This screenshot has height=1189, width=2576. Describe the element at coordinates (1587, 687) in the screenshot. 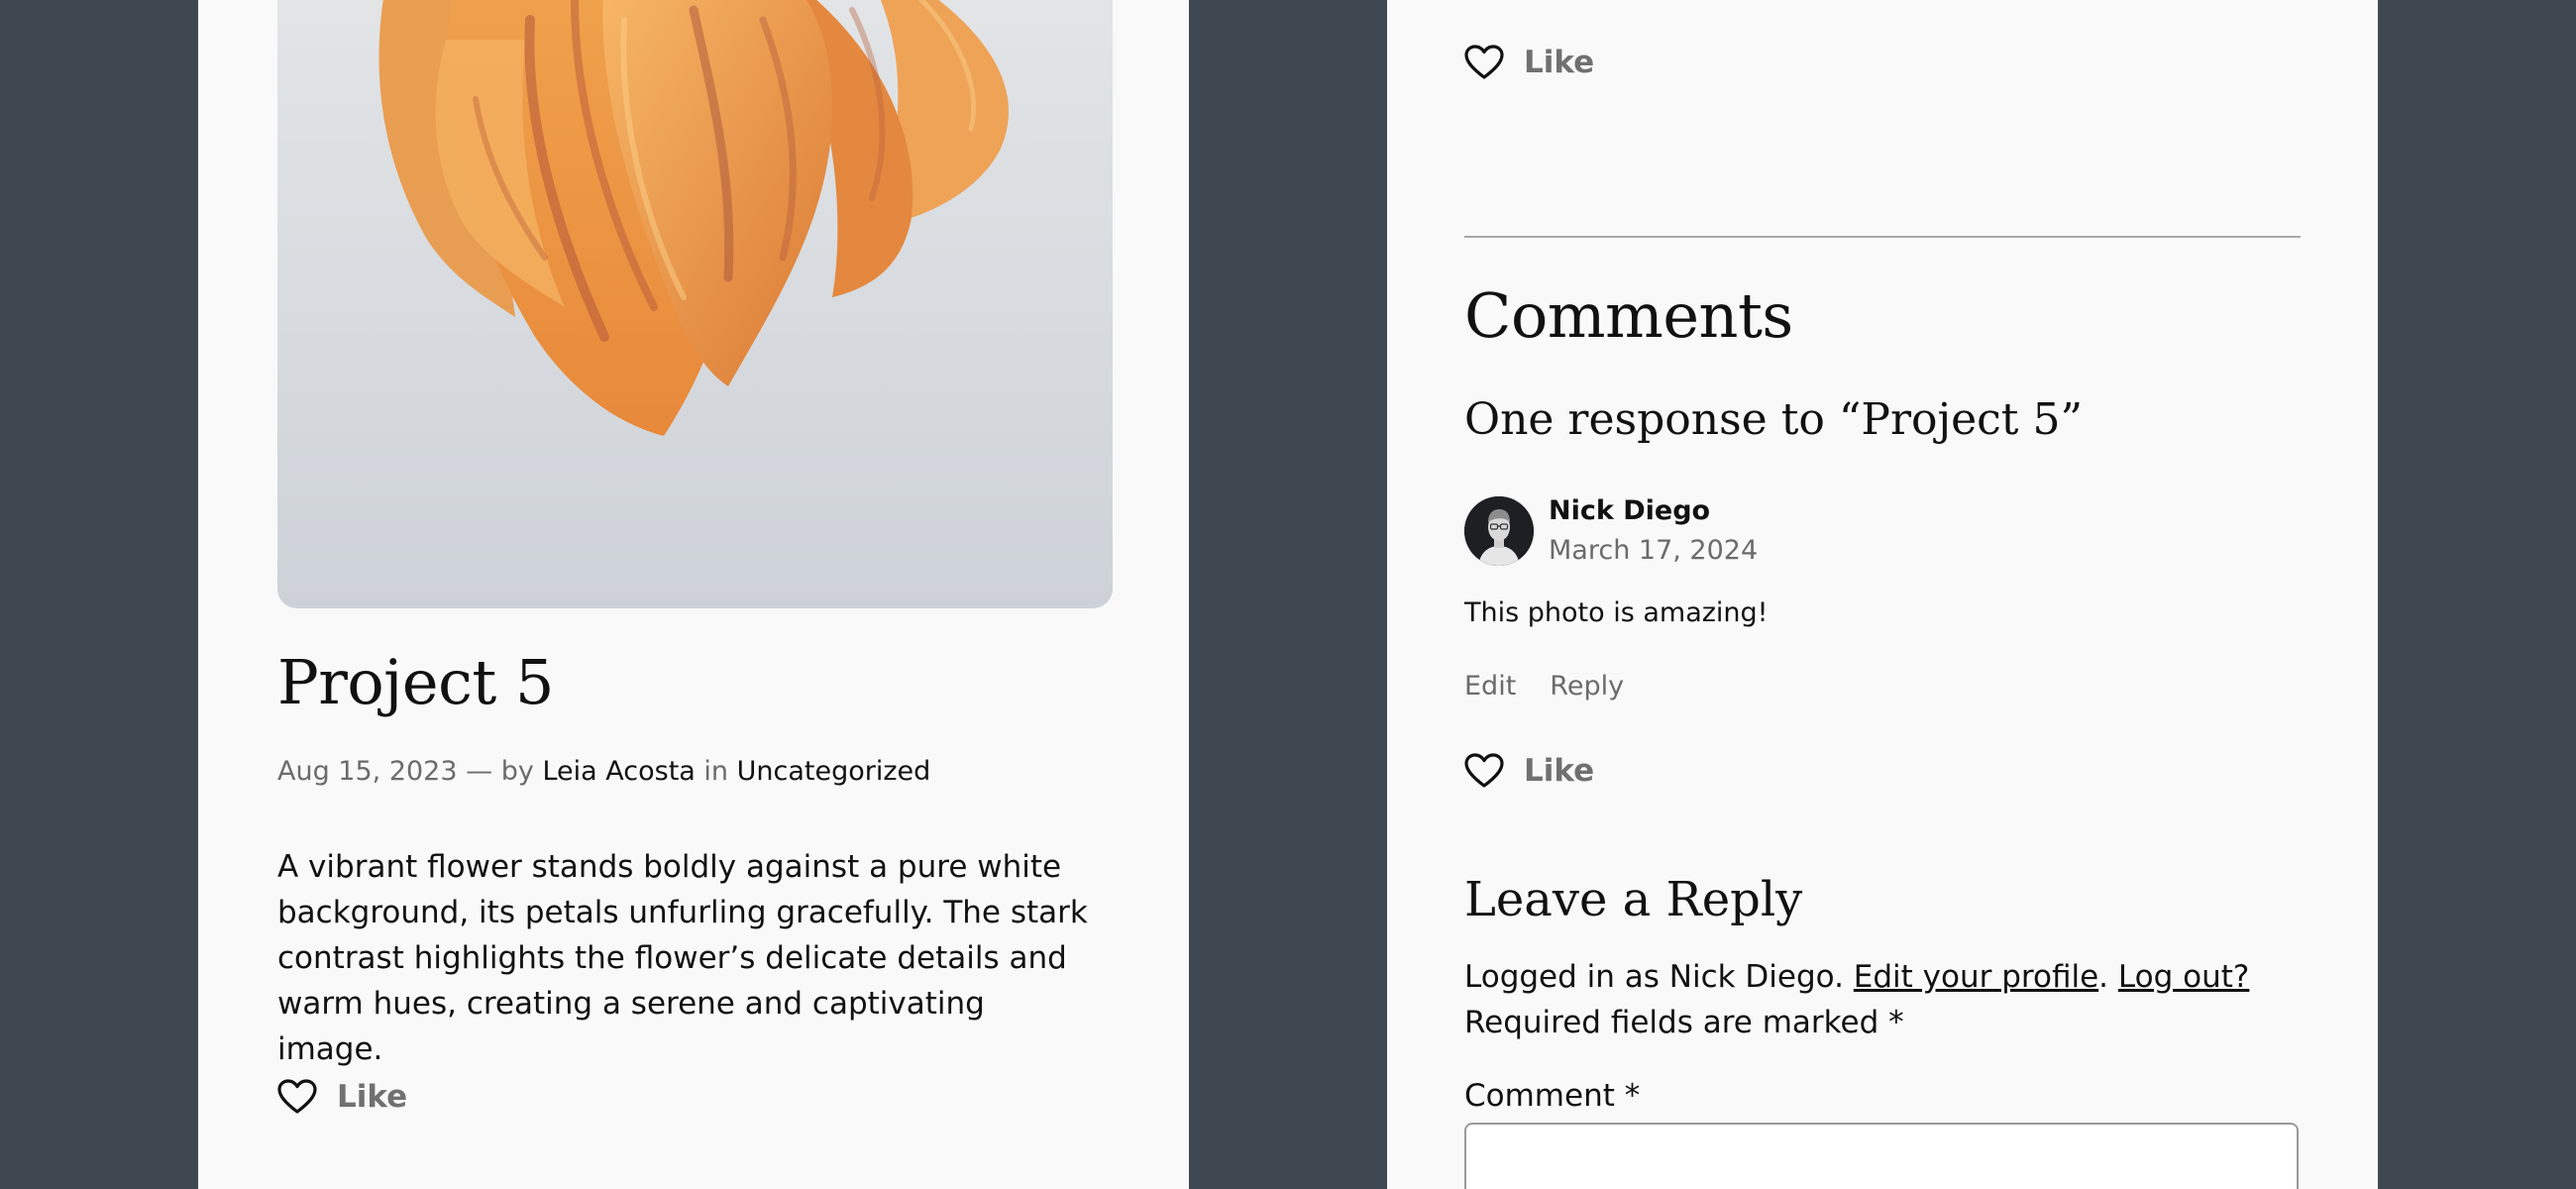

I see `comment-reply-link: Reply` at that location.